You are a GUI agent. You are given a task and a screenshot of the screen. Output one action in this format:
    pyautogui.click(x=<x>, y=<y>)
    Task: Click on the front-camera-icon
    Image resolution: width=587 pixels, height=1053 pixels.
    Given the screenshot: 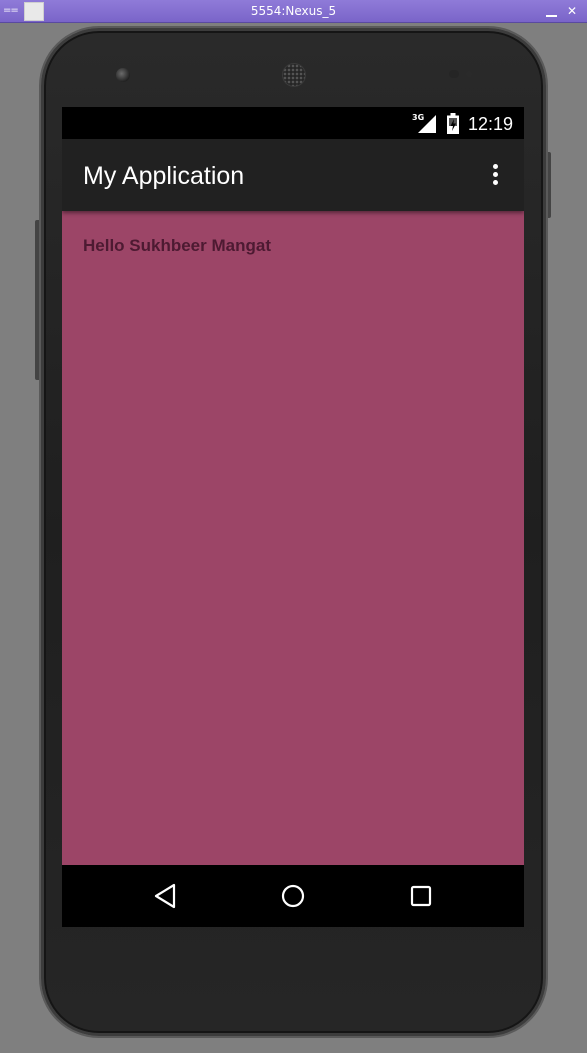 What is the action you would take?
    pyautogui.click(x=123, y=75)
    